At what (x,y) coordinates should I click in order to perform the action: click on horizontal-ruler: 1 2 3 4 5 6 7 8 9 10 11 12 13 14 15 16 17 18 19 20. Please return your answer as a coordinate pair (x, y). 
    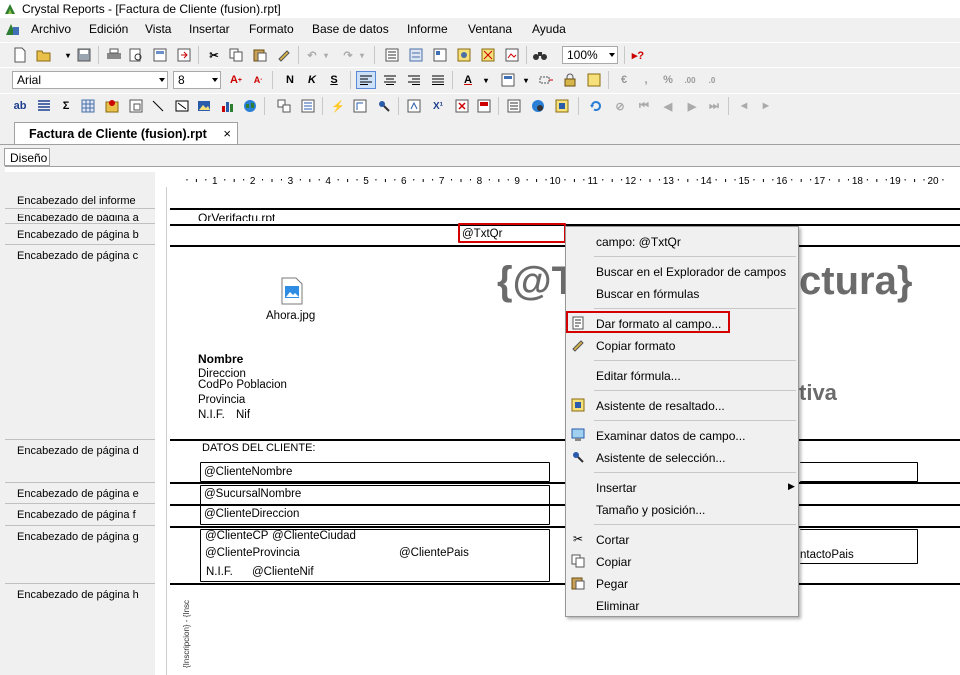
    Looking at the image, I should click on (567, 180).